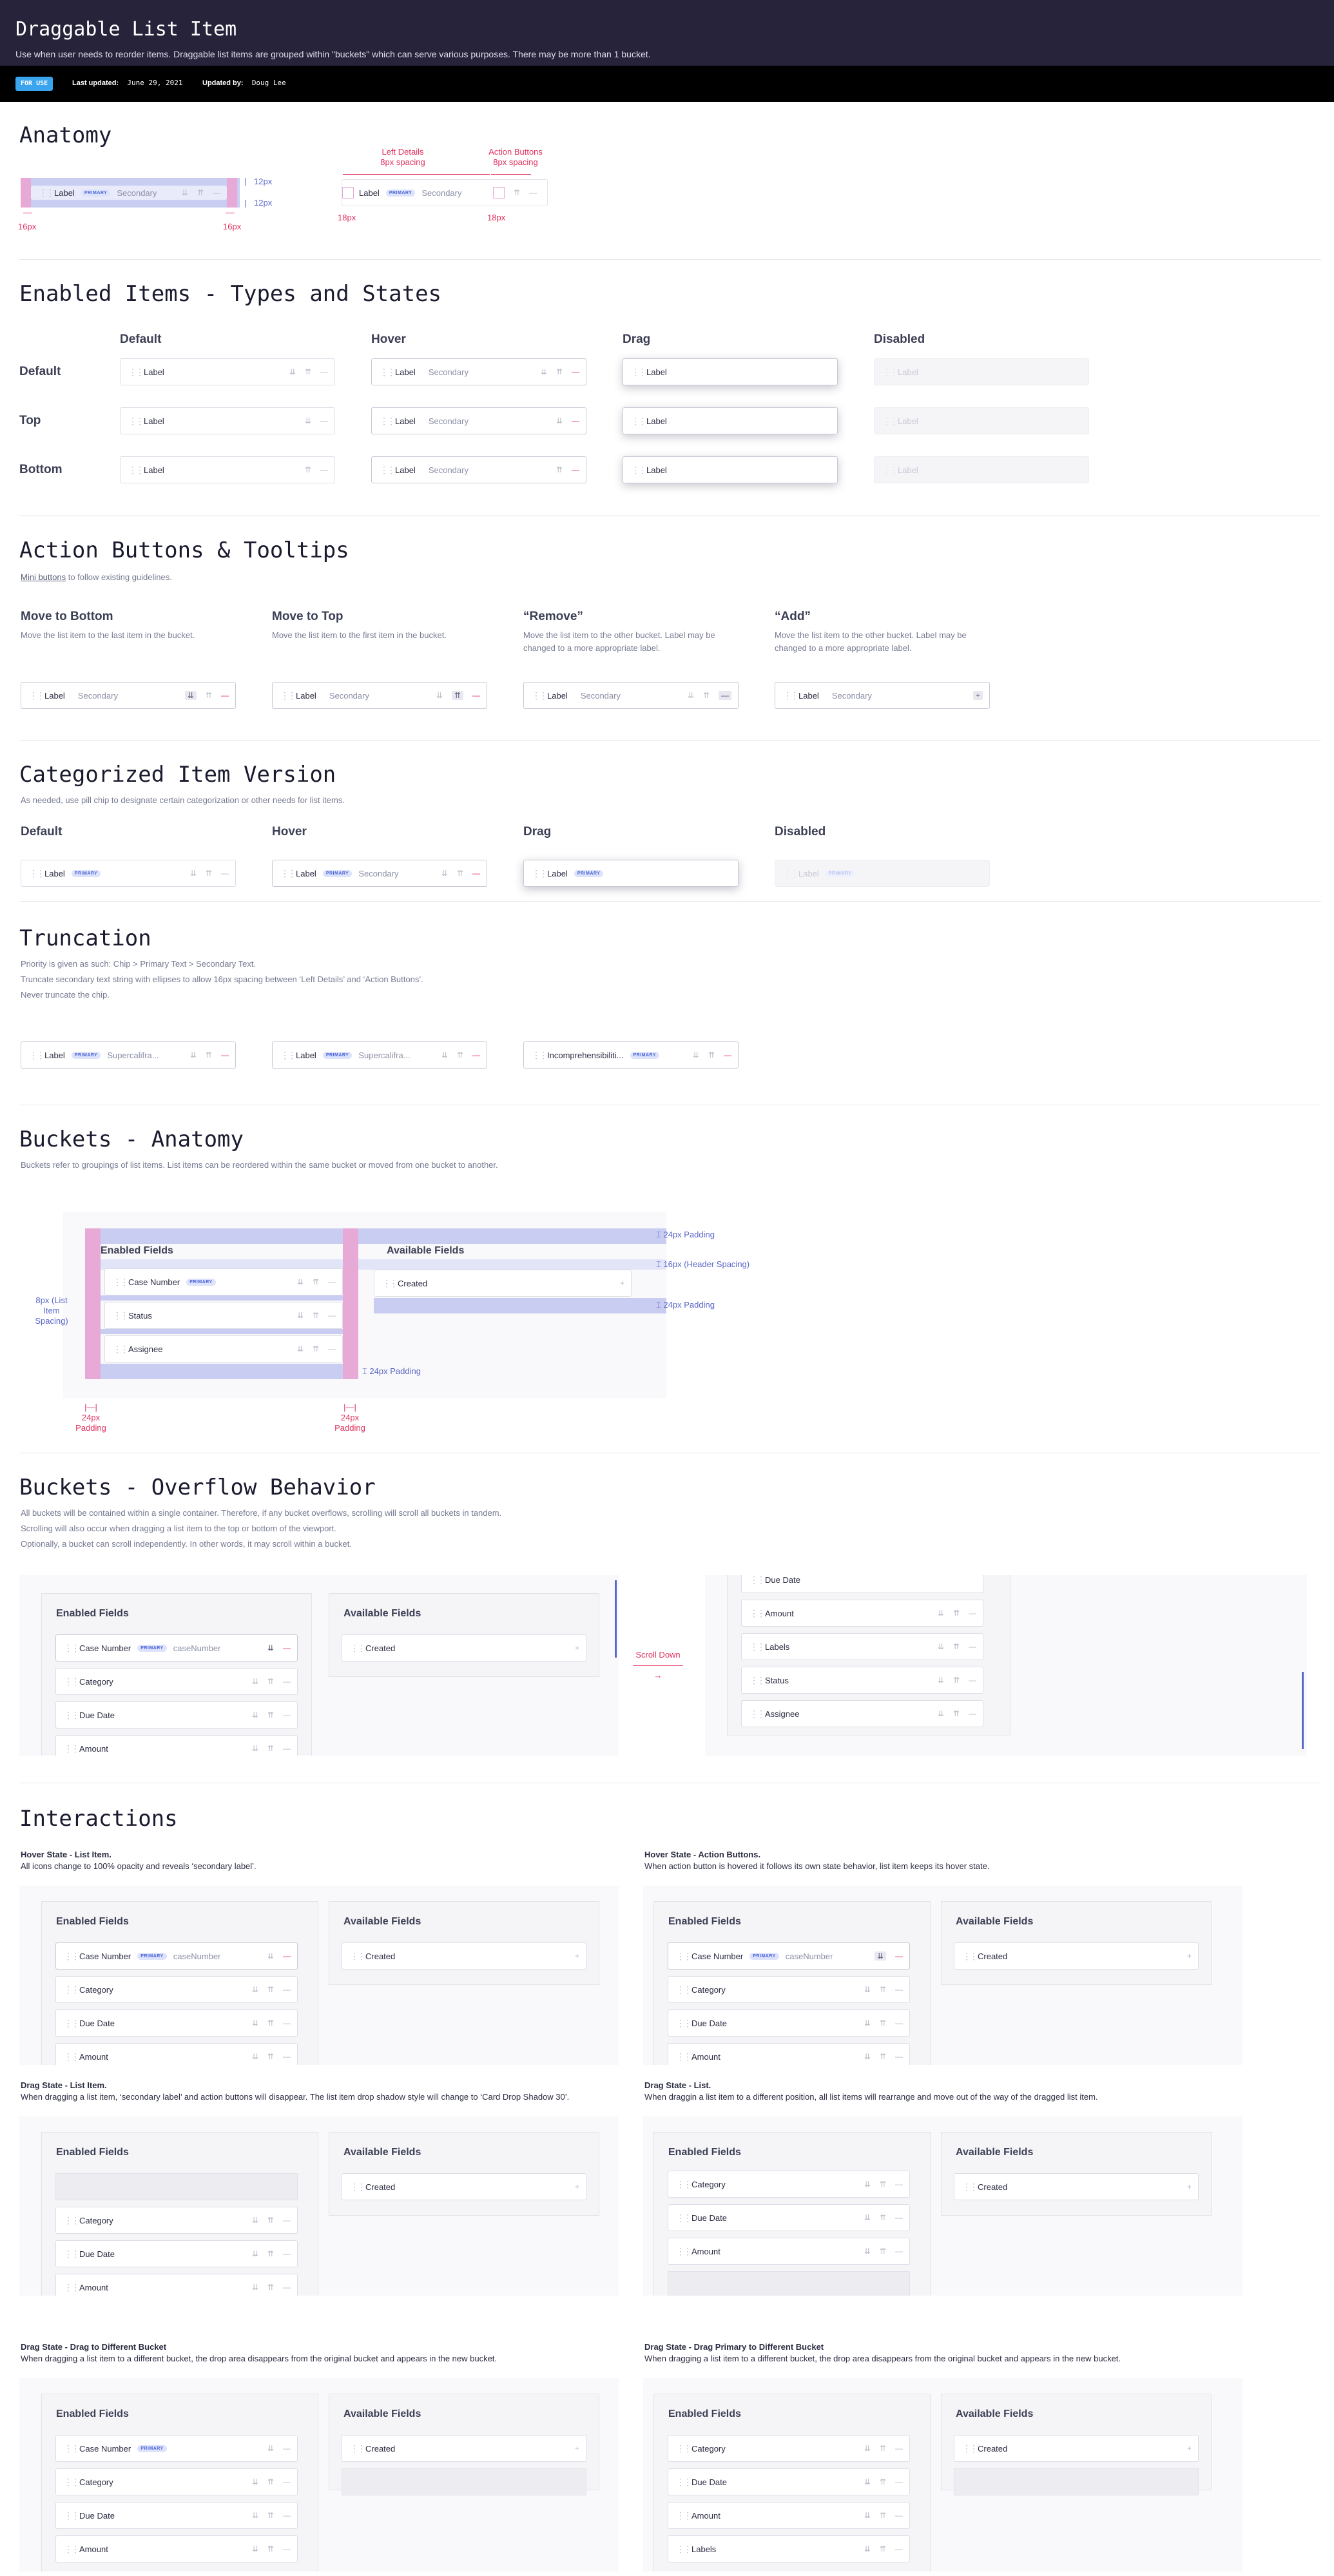 The height and width of the screenshot is (2576, 1334). I want to click on list-item: ⋮⋮ Label ⇈ —, so click(228, 469).